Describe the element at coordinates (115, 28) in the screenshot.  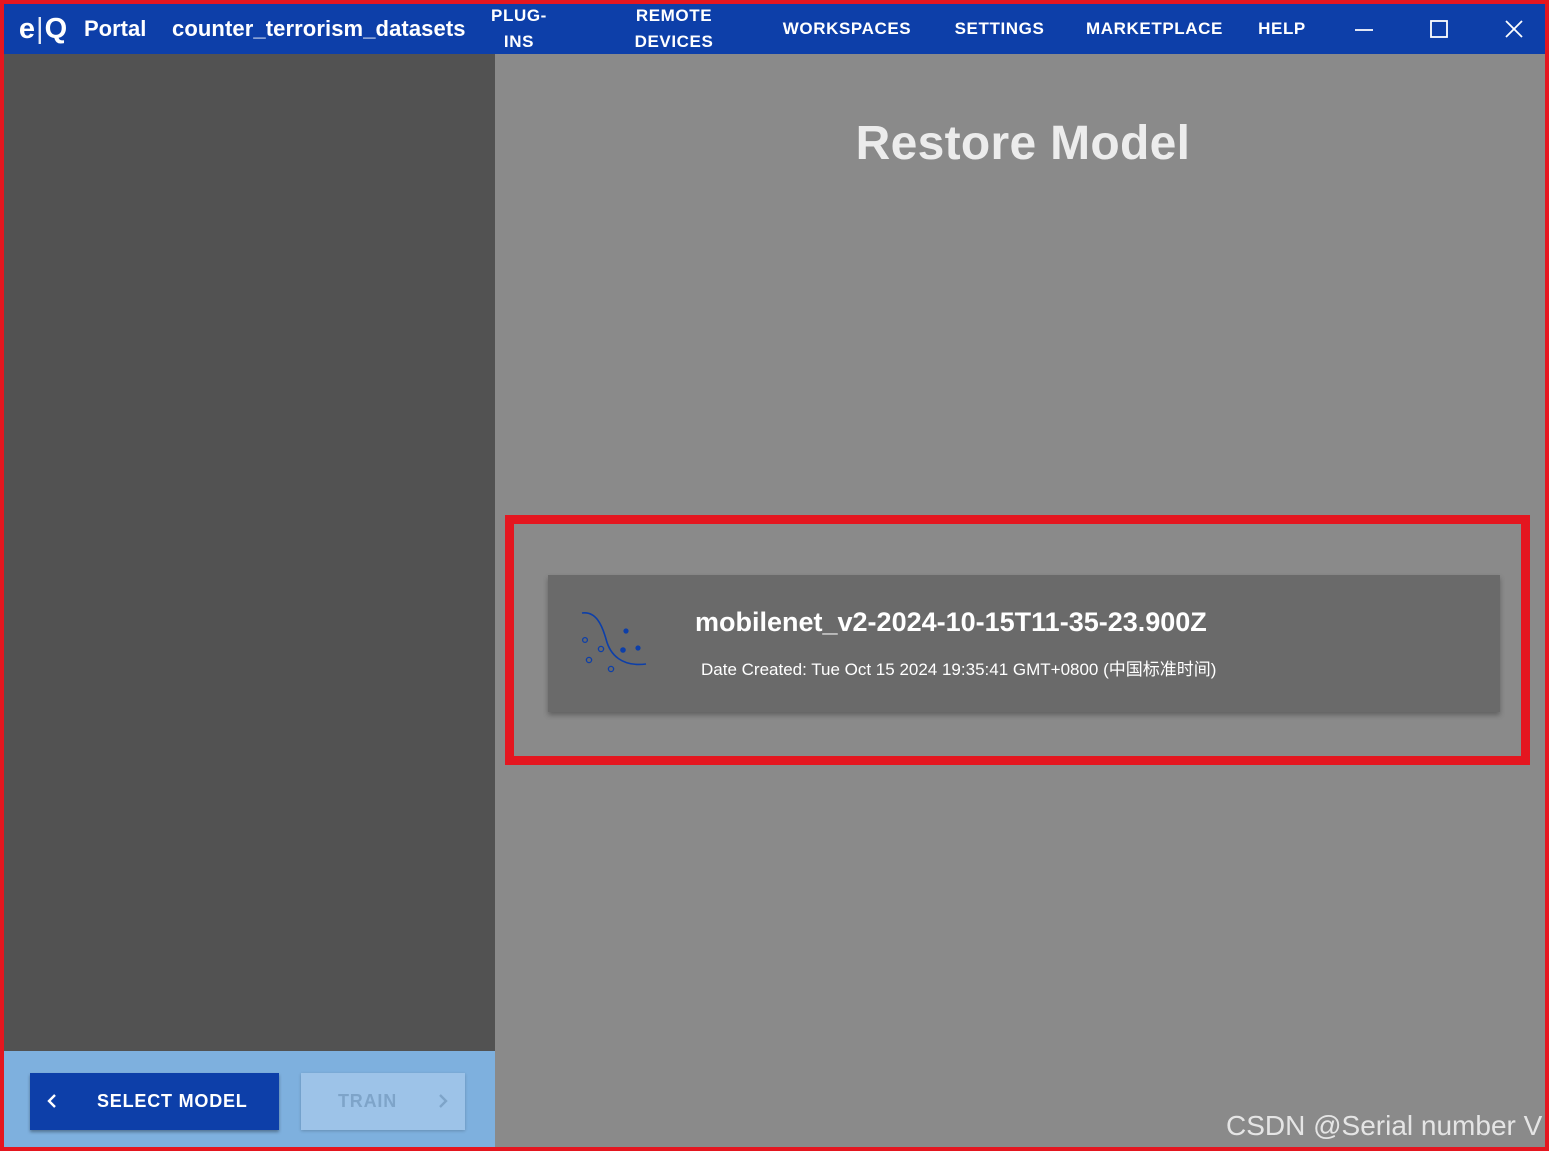
I see `app-name: Portal` at that location.